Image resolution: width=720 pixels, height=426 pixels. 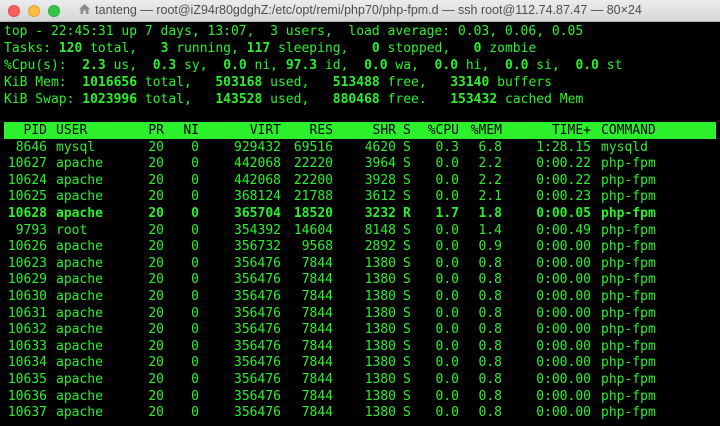 I want to click on tasks-zombie-label: zombie, so click(x=509, y=48).